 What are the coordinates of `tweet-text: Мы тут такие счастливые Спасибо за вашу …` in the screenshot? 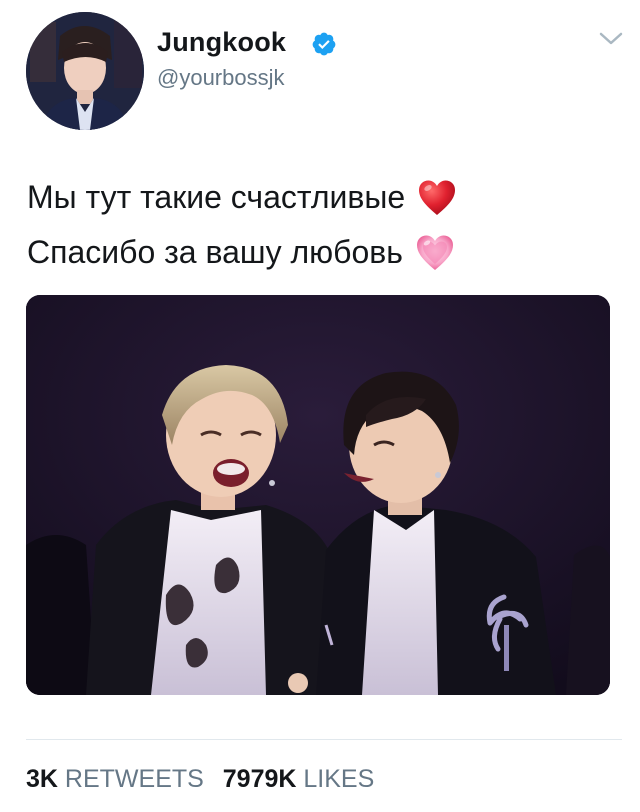 It's located at (322, 225).